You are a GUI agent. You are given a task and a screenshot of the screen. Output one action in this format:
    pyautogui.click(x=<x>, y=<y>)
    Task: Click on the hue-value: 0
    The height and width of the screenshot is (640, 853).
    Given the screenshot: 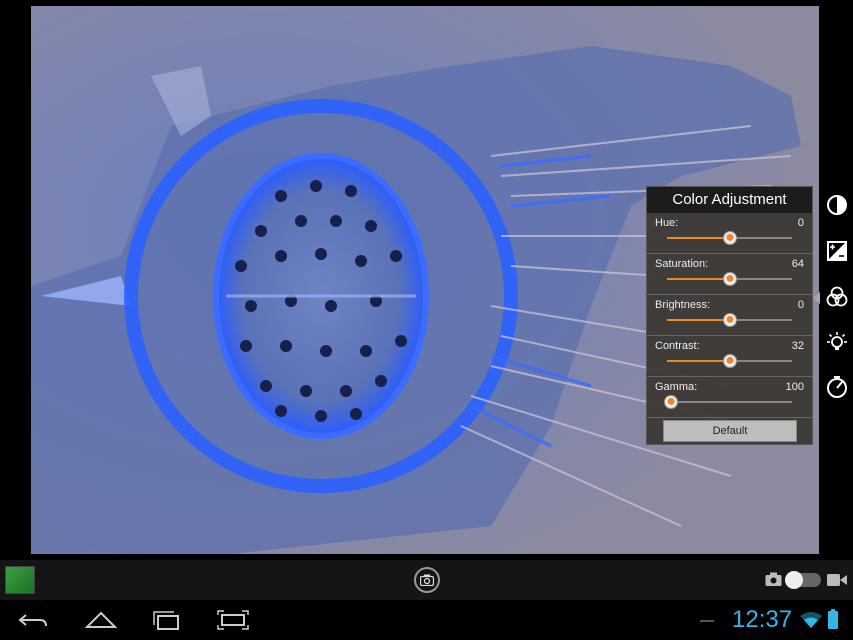 What is the action you would take?
    pyautogui.click(x=800, y=223)
    